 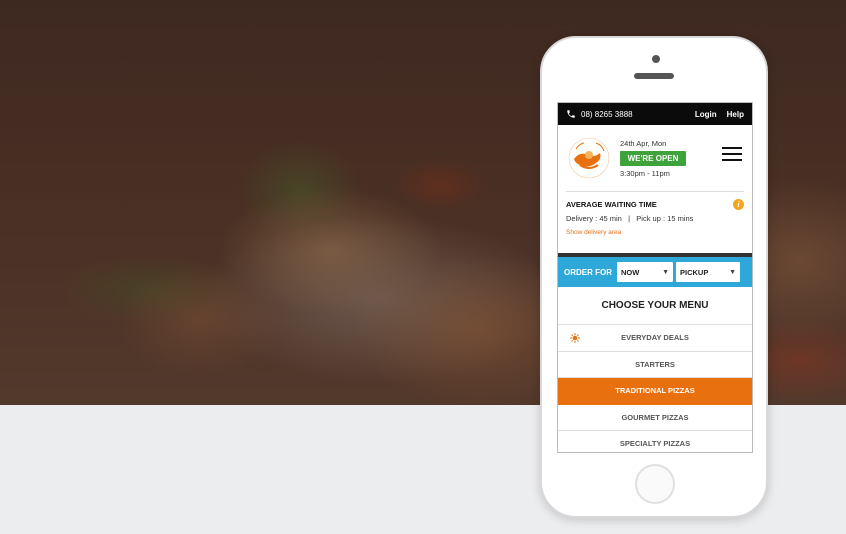 I want to click on menu-item-traditional-pizzas: TRADITIONAL PIZZAS, so click(x=655, y=391).